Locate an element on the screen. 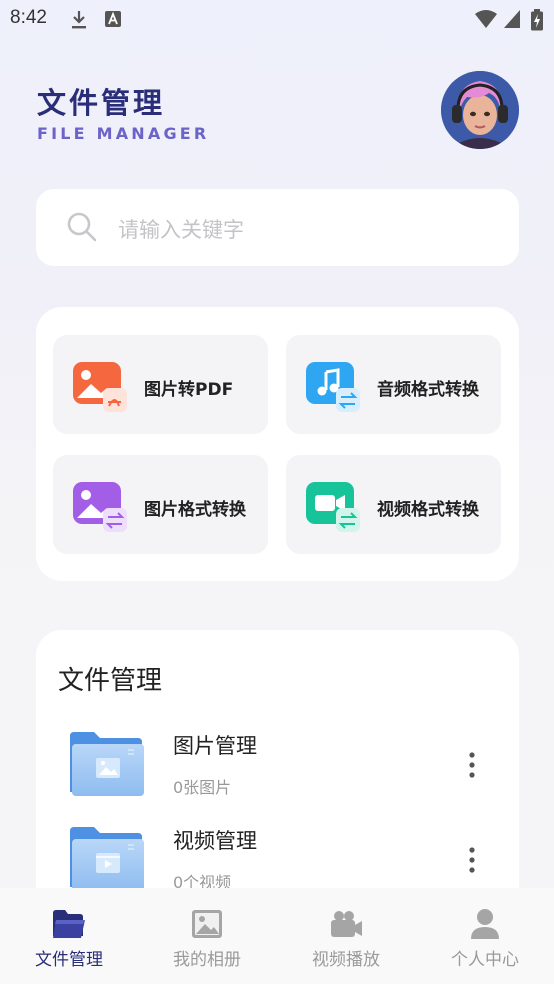  wifi-icon is located at coordinates (486, 19).